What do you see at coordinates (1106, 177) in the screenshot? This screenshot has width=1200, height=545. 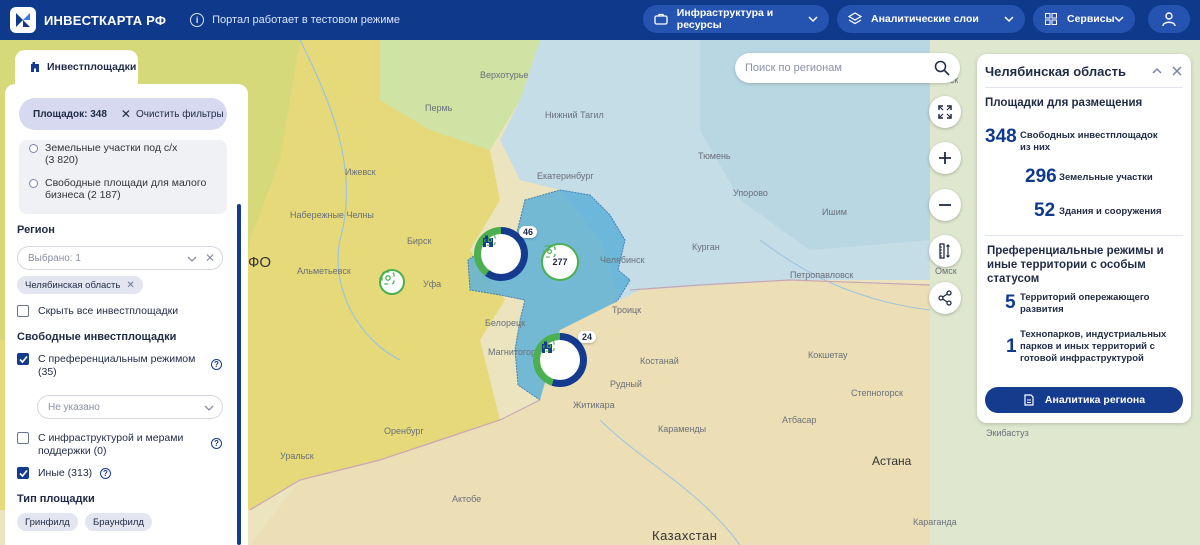 I see `stat-land-plots-label: Земельные участки` at bounding box center [1106, 177].